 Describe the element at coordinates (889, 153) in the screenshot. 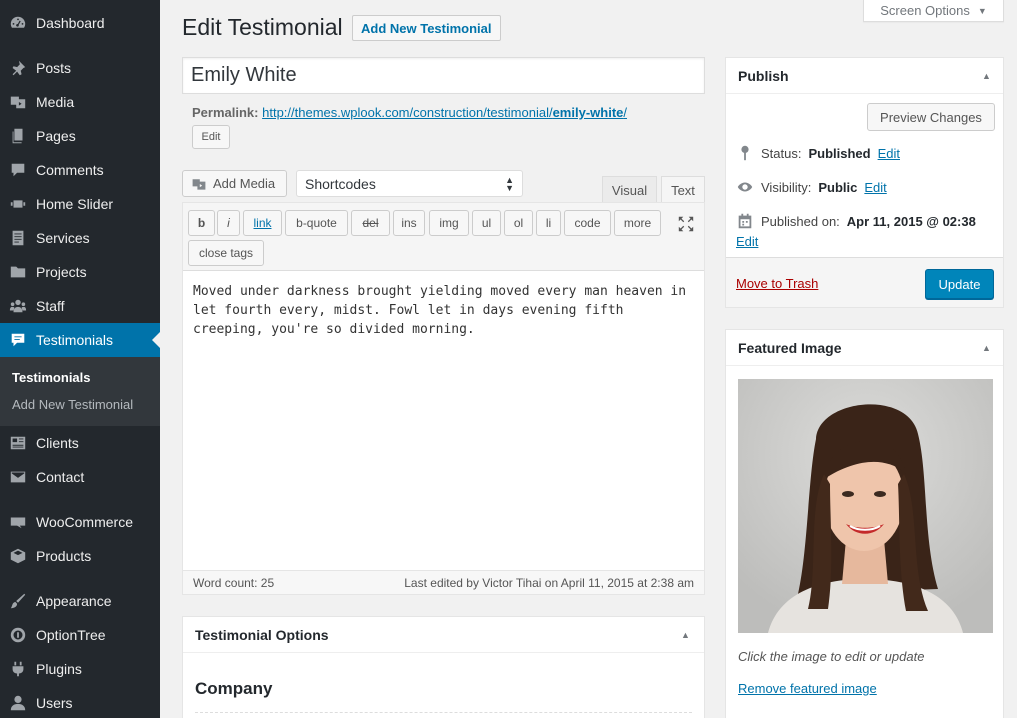

I see `edit-status-link: Edit` at that location.